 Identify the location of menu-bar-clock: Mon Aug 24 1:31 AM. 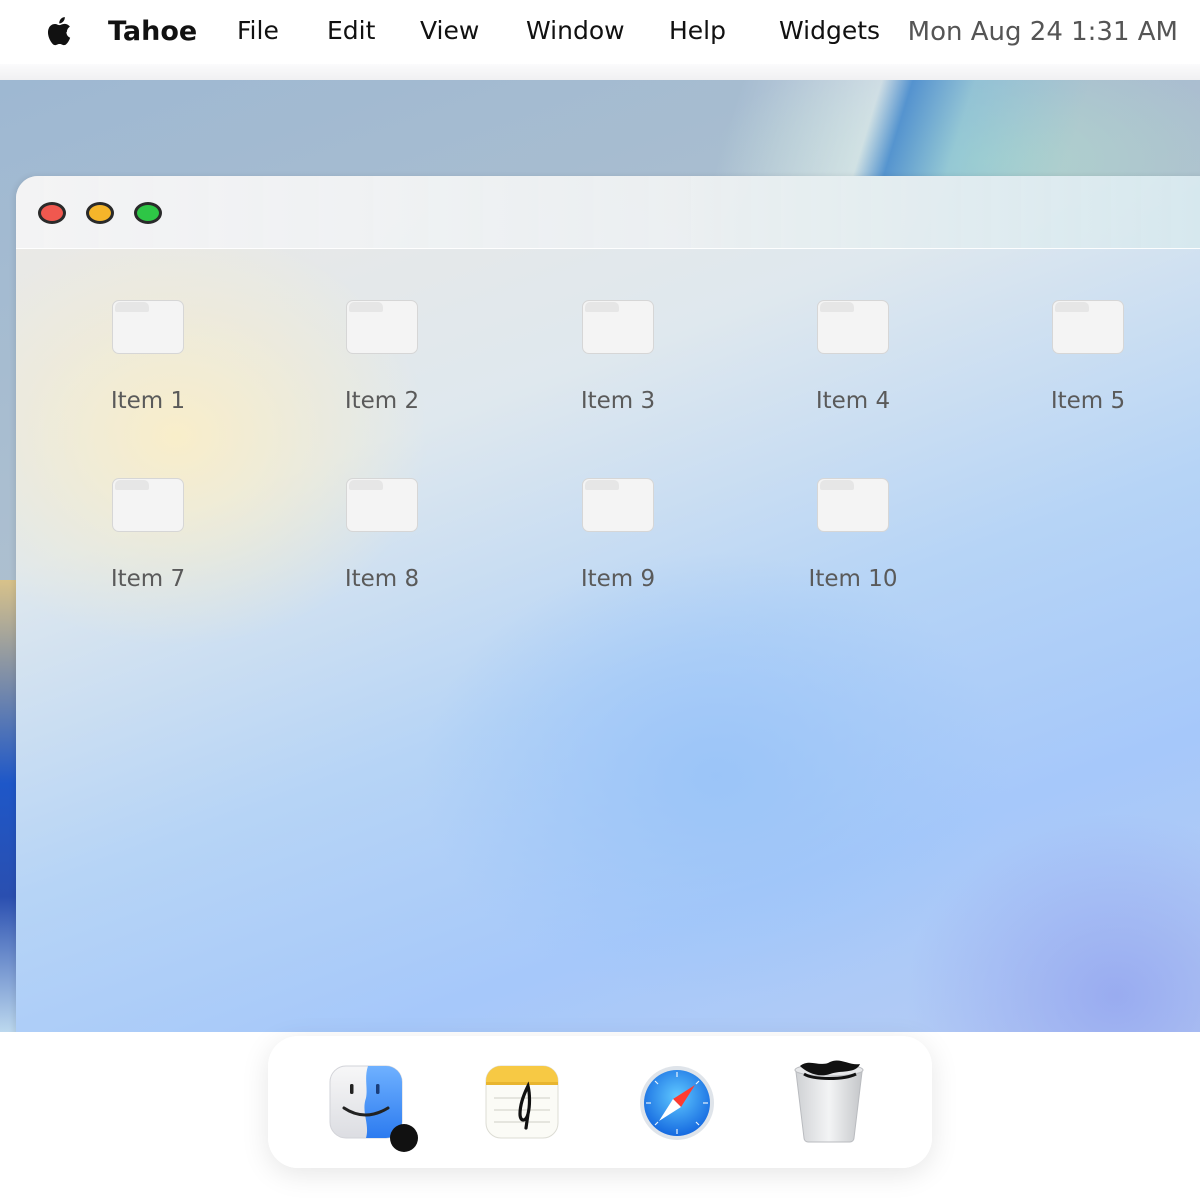
(1043, 32).